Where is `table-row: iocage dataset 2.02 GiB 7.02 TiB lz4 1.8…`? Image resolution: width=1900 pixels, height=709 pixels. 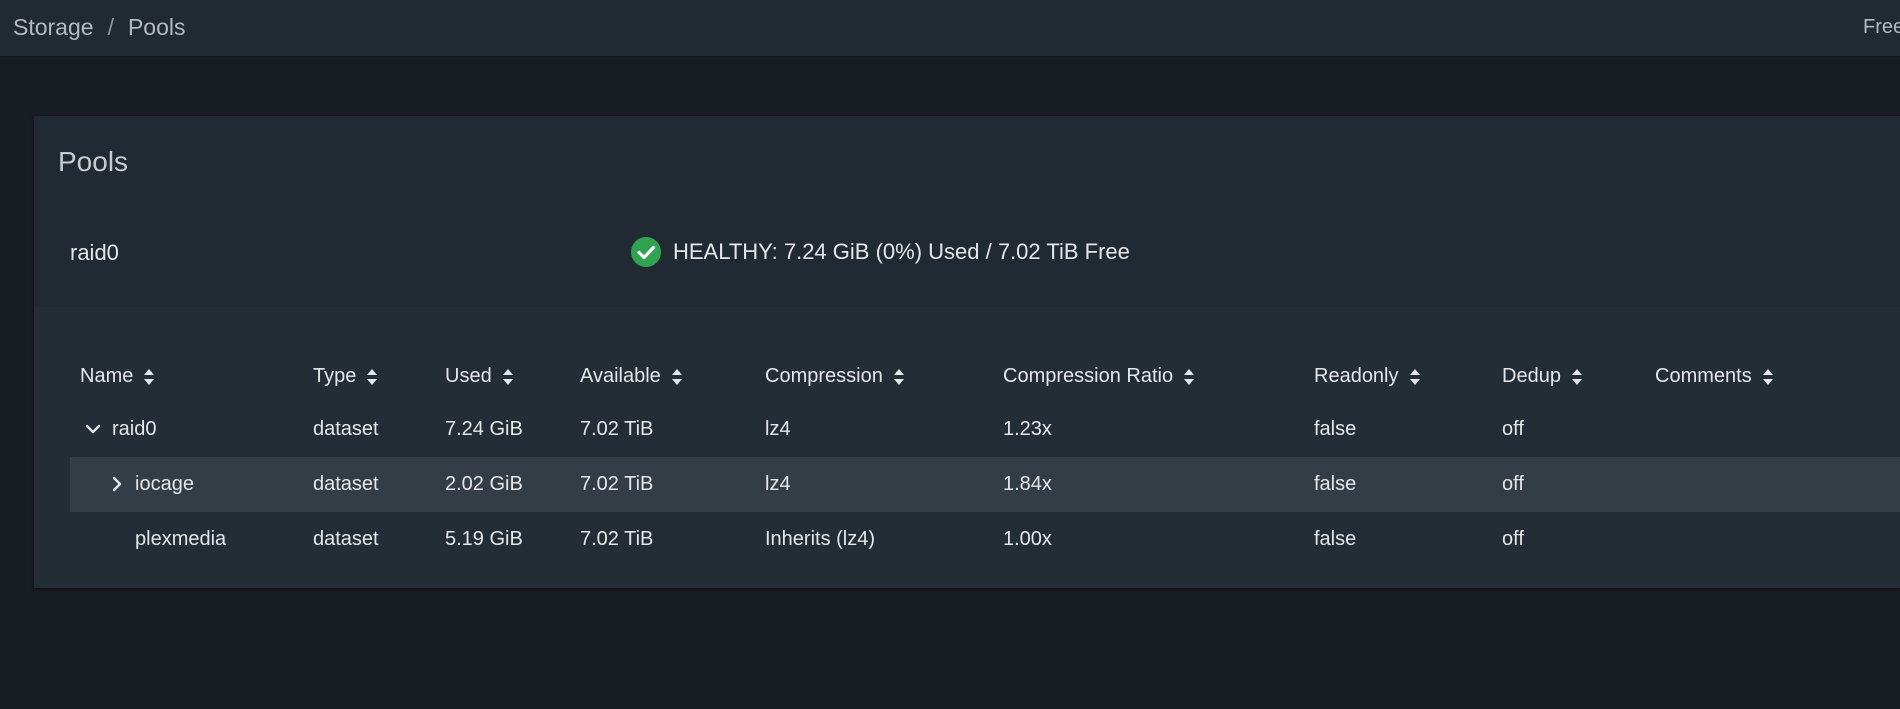 table-row: iocage dataset 2.02 GiB 7.02 TiB lz4 1.8… is located at coordinates (985, 484).